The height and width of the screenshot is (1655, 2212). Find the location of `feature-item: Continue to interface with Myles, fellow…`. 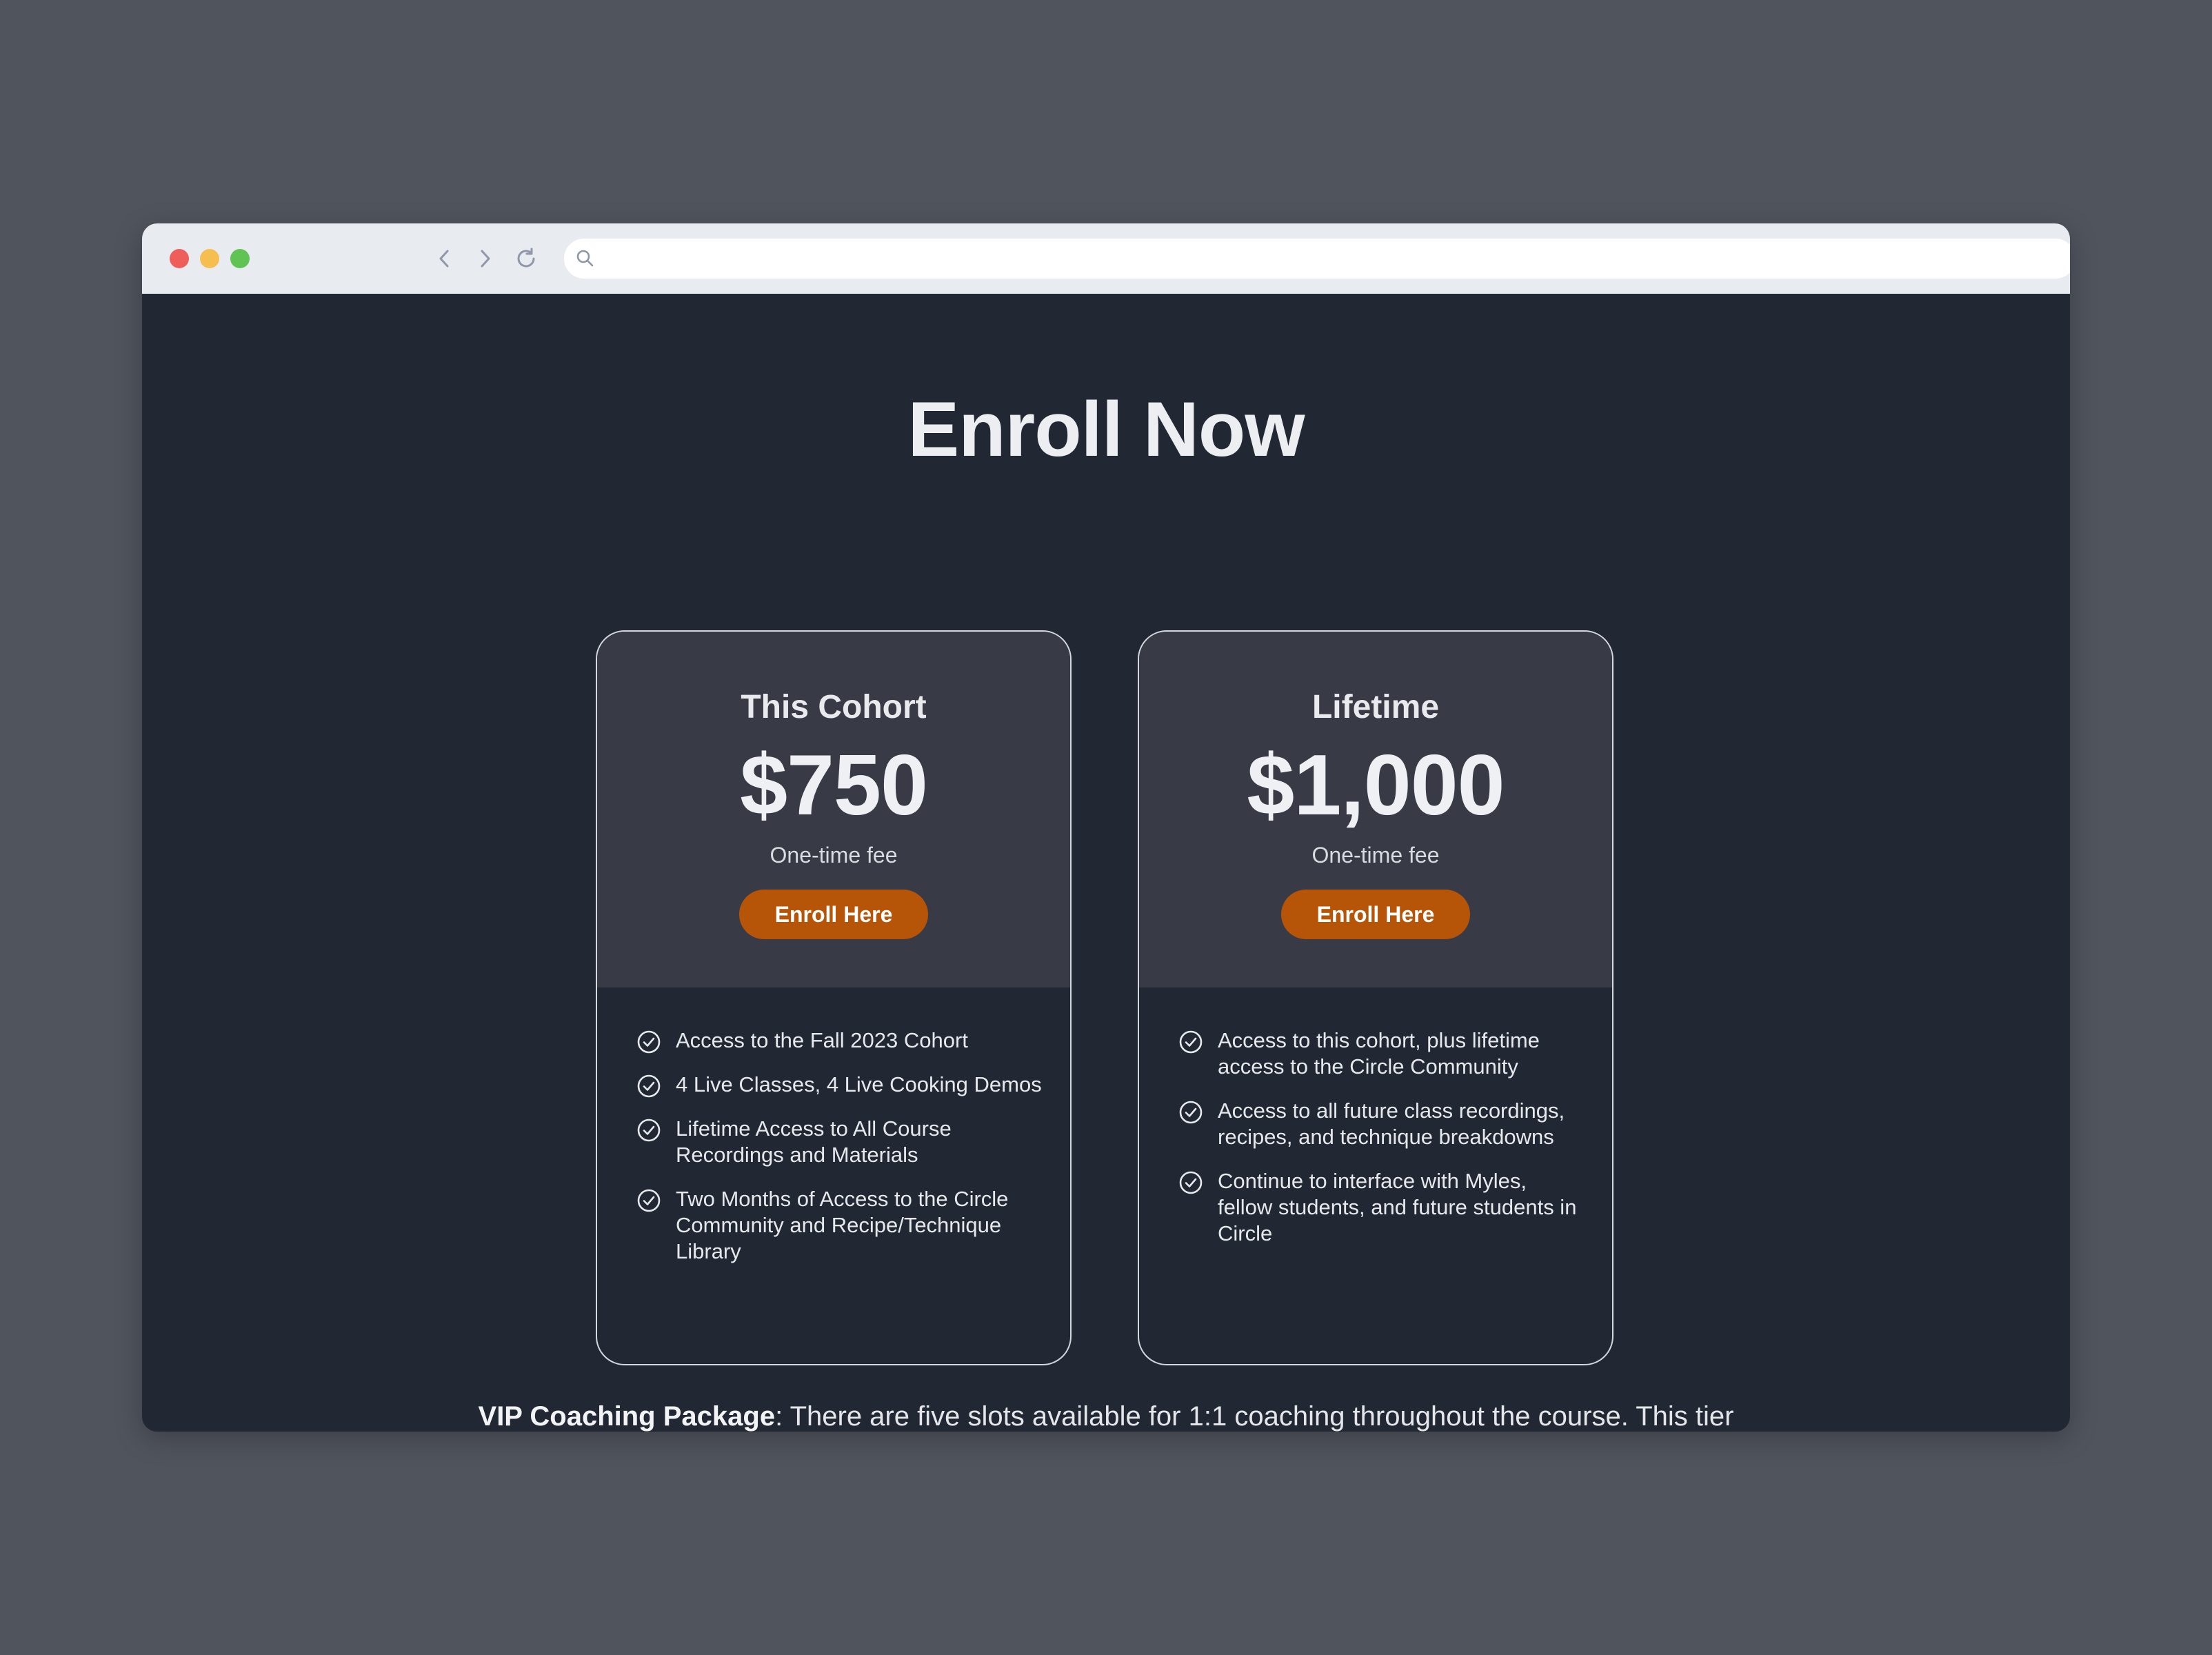

feature-item: Continue to interface with Myles, fellow… is located at coordinates (1381, 1207).